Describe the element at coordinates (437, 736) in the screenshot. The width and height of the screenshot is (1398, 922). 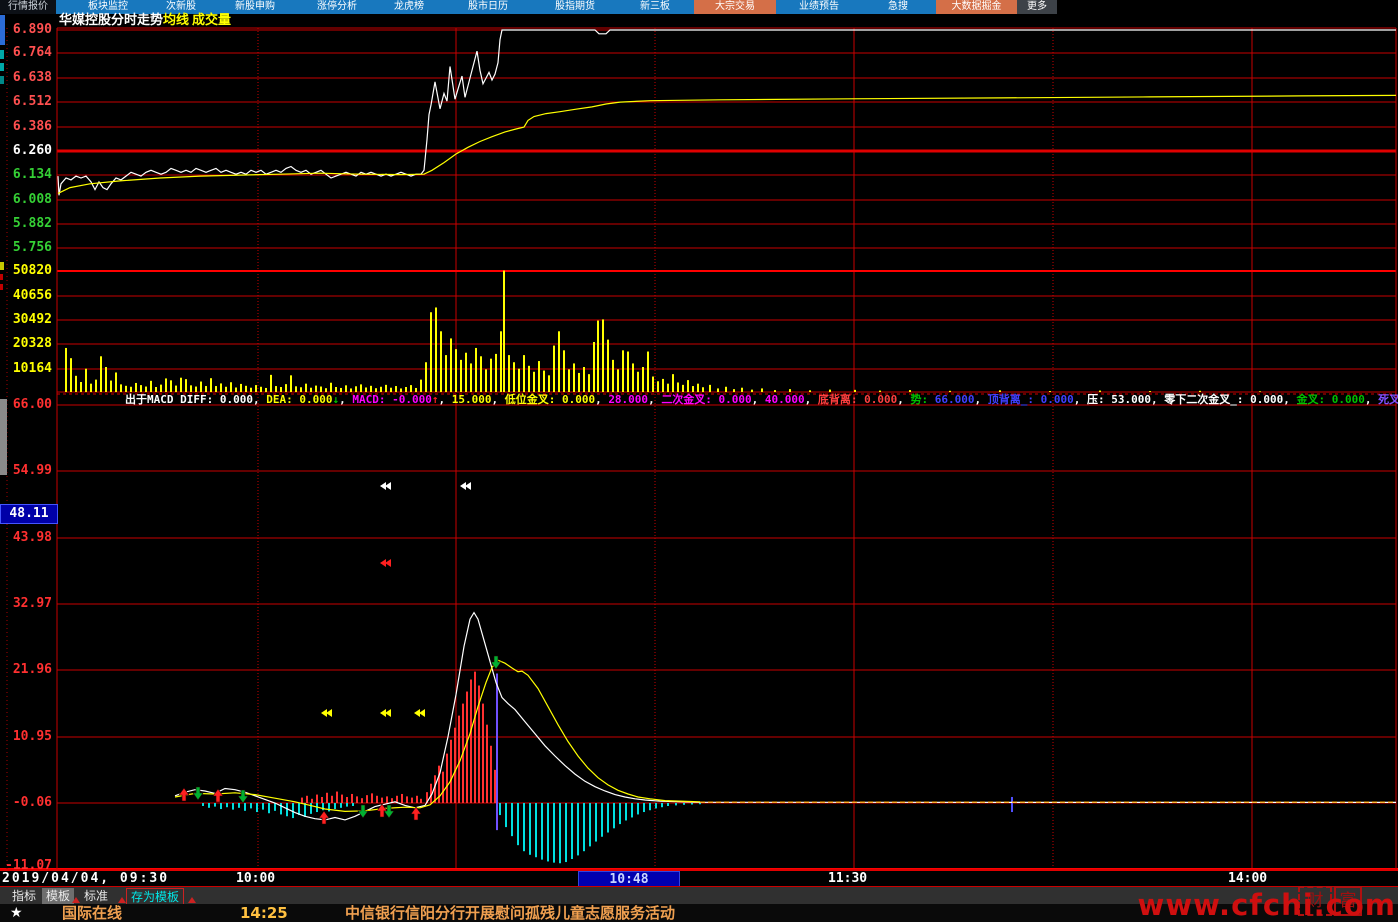
I see `series-DEA` at that location.